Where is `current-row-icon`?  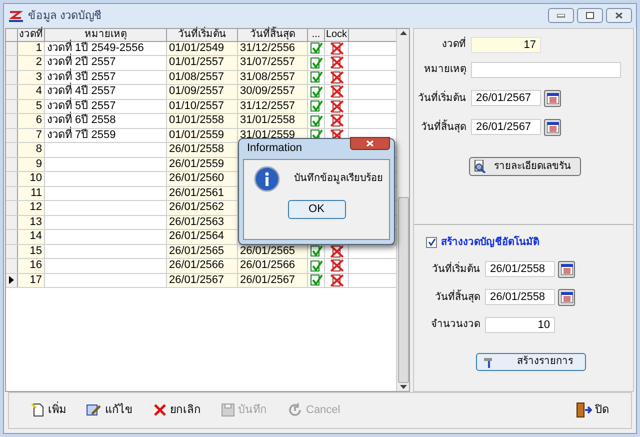 current-row-icon is located at coordinates (11, 280).